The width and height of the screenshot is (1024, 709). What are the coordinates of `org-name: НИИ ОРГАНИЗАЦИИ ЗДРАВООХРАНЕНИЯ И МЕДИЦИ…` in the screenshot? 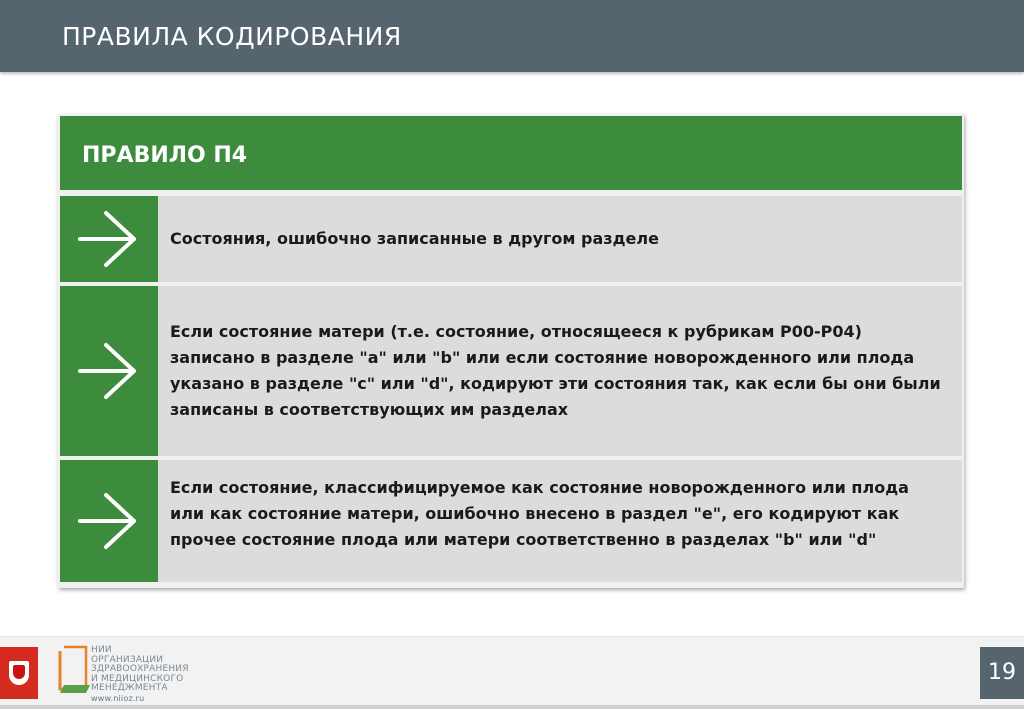 It's located at (140, 674).